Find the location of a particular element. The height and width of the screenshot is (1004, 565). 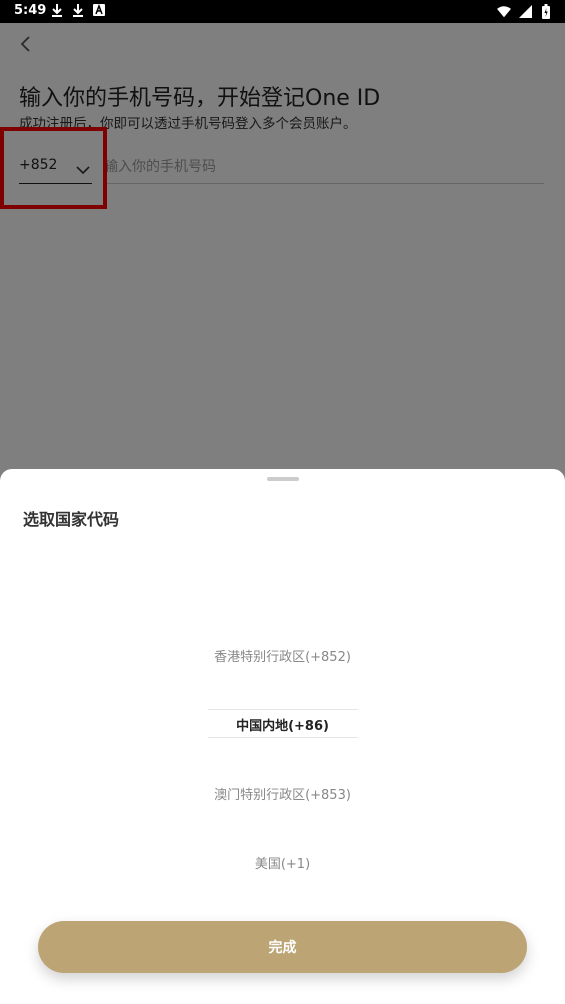

picker-option-macau: 澳门特别行政区(+853) is located at coordinates (282, 793).